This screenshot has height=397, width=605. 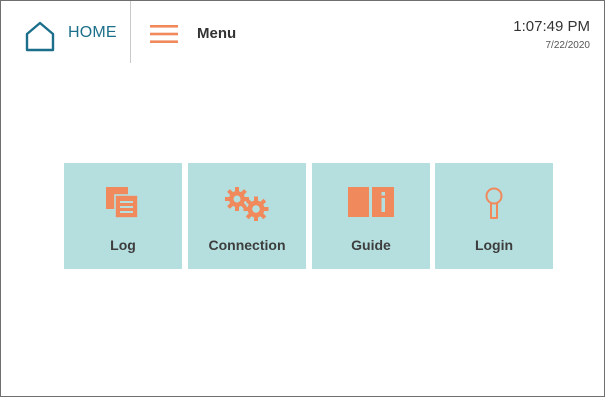 I want to click on tile-log-label: Log, so click(x=123, y=245).